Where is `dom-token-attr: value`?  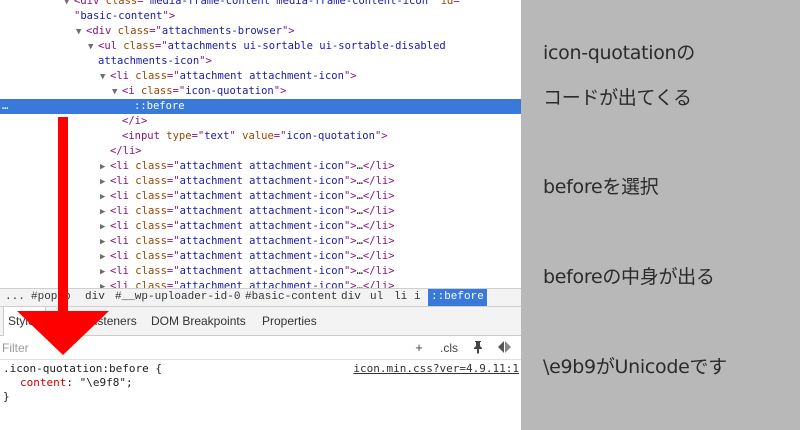 dom-token-attr: value is located at coordinates (258, 136).